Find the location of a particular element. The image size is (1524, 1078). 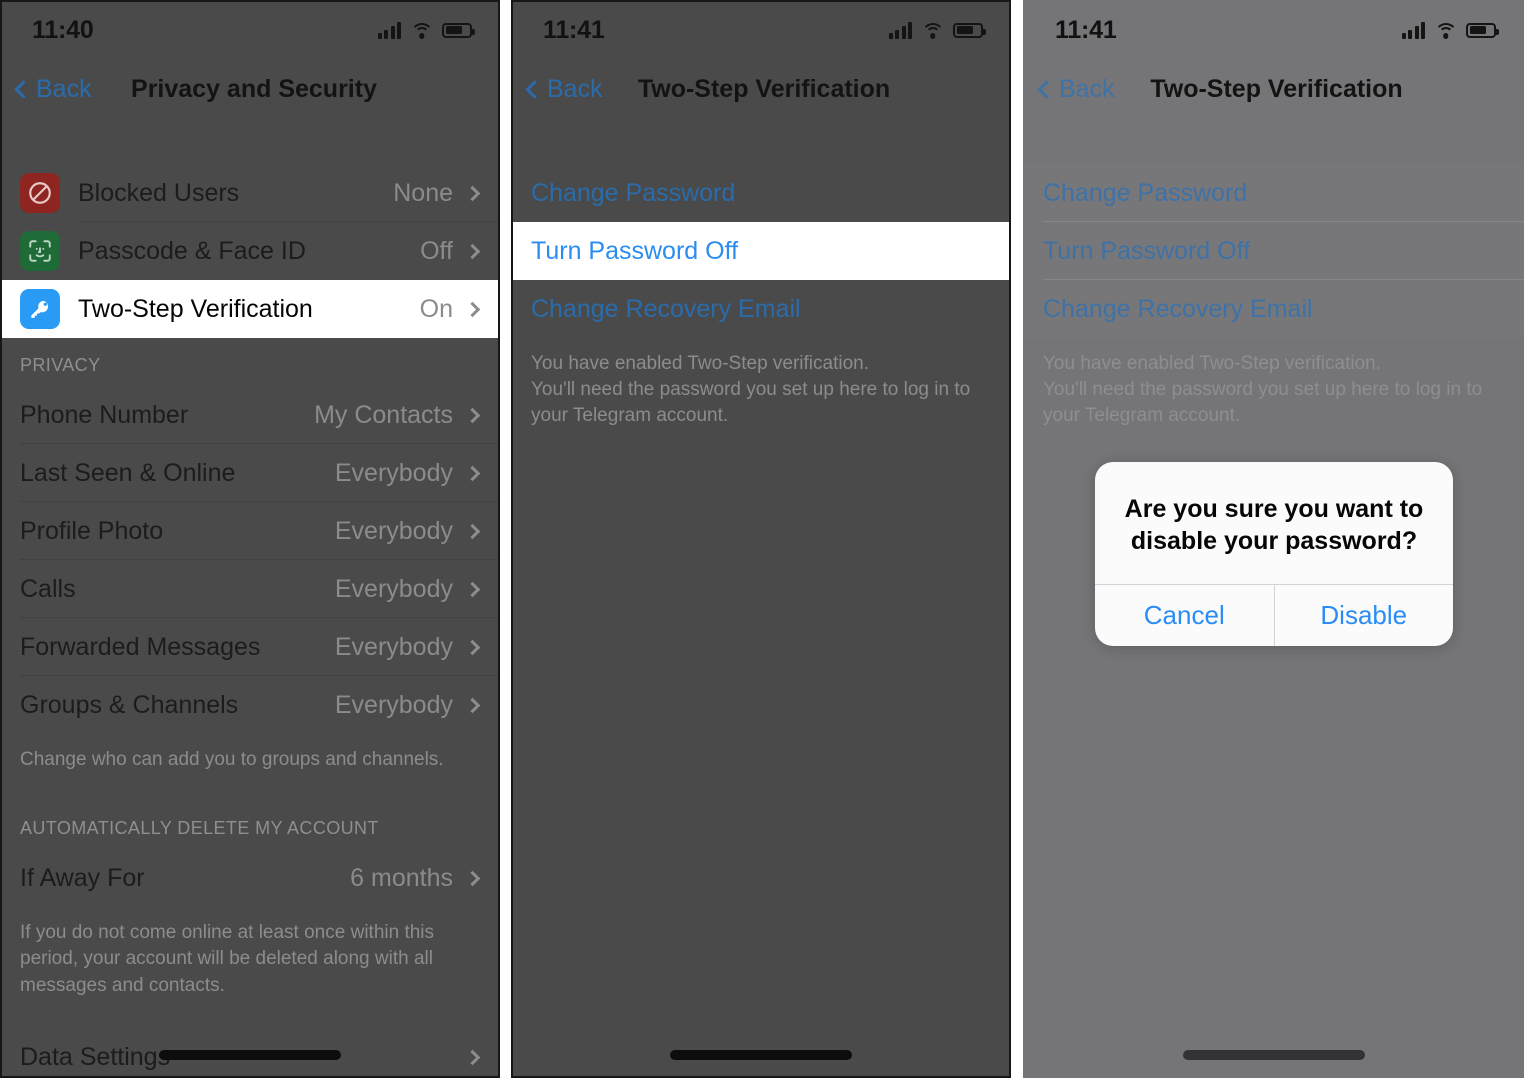

status-bar: 11:40 is located at coordinates (250, 30).